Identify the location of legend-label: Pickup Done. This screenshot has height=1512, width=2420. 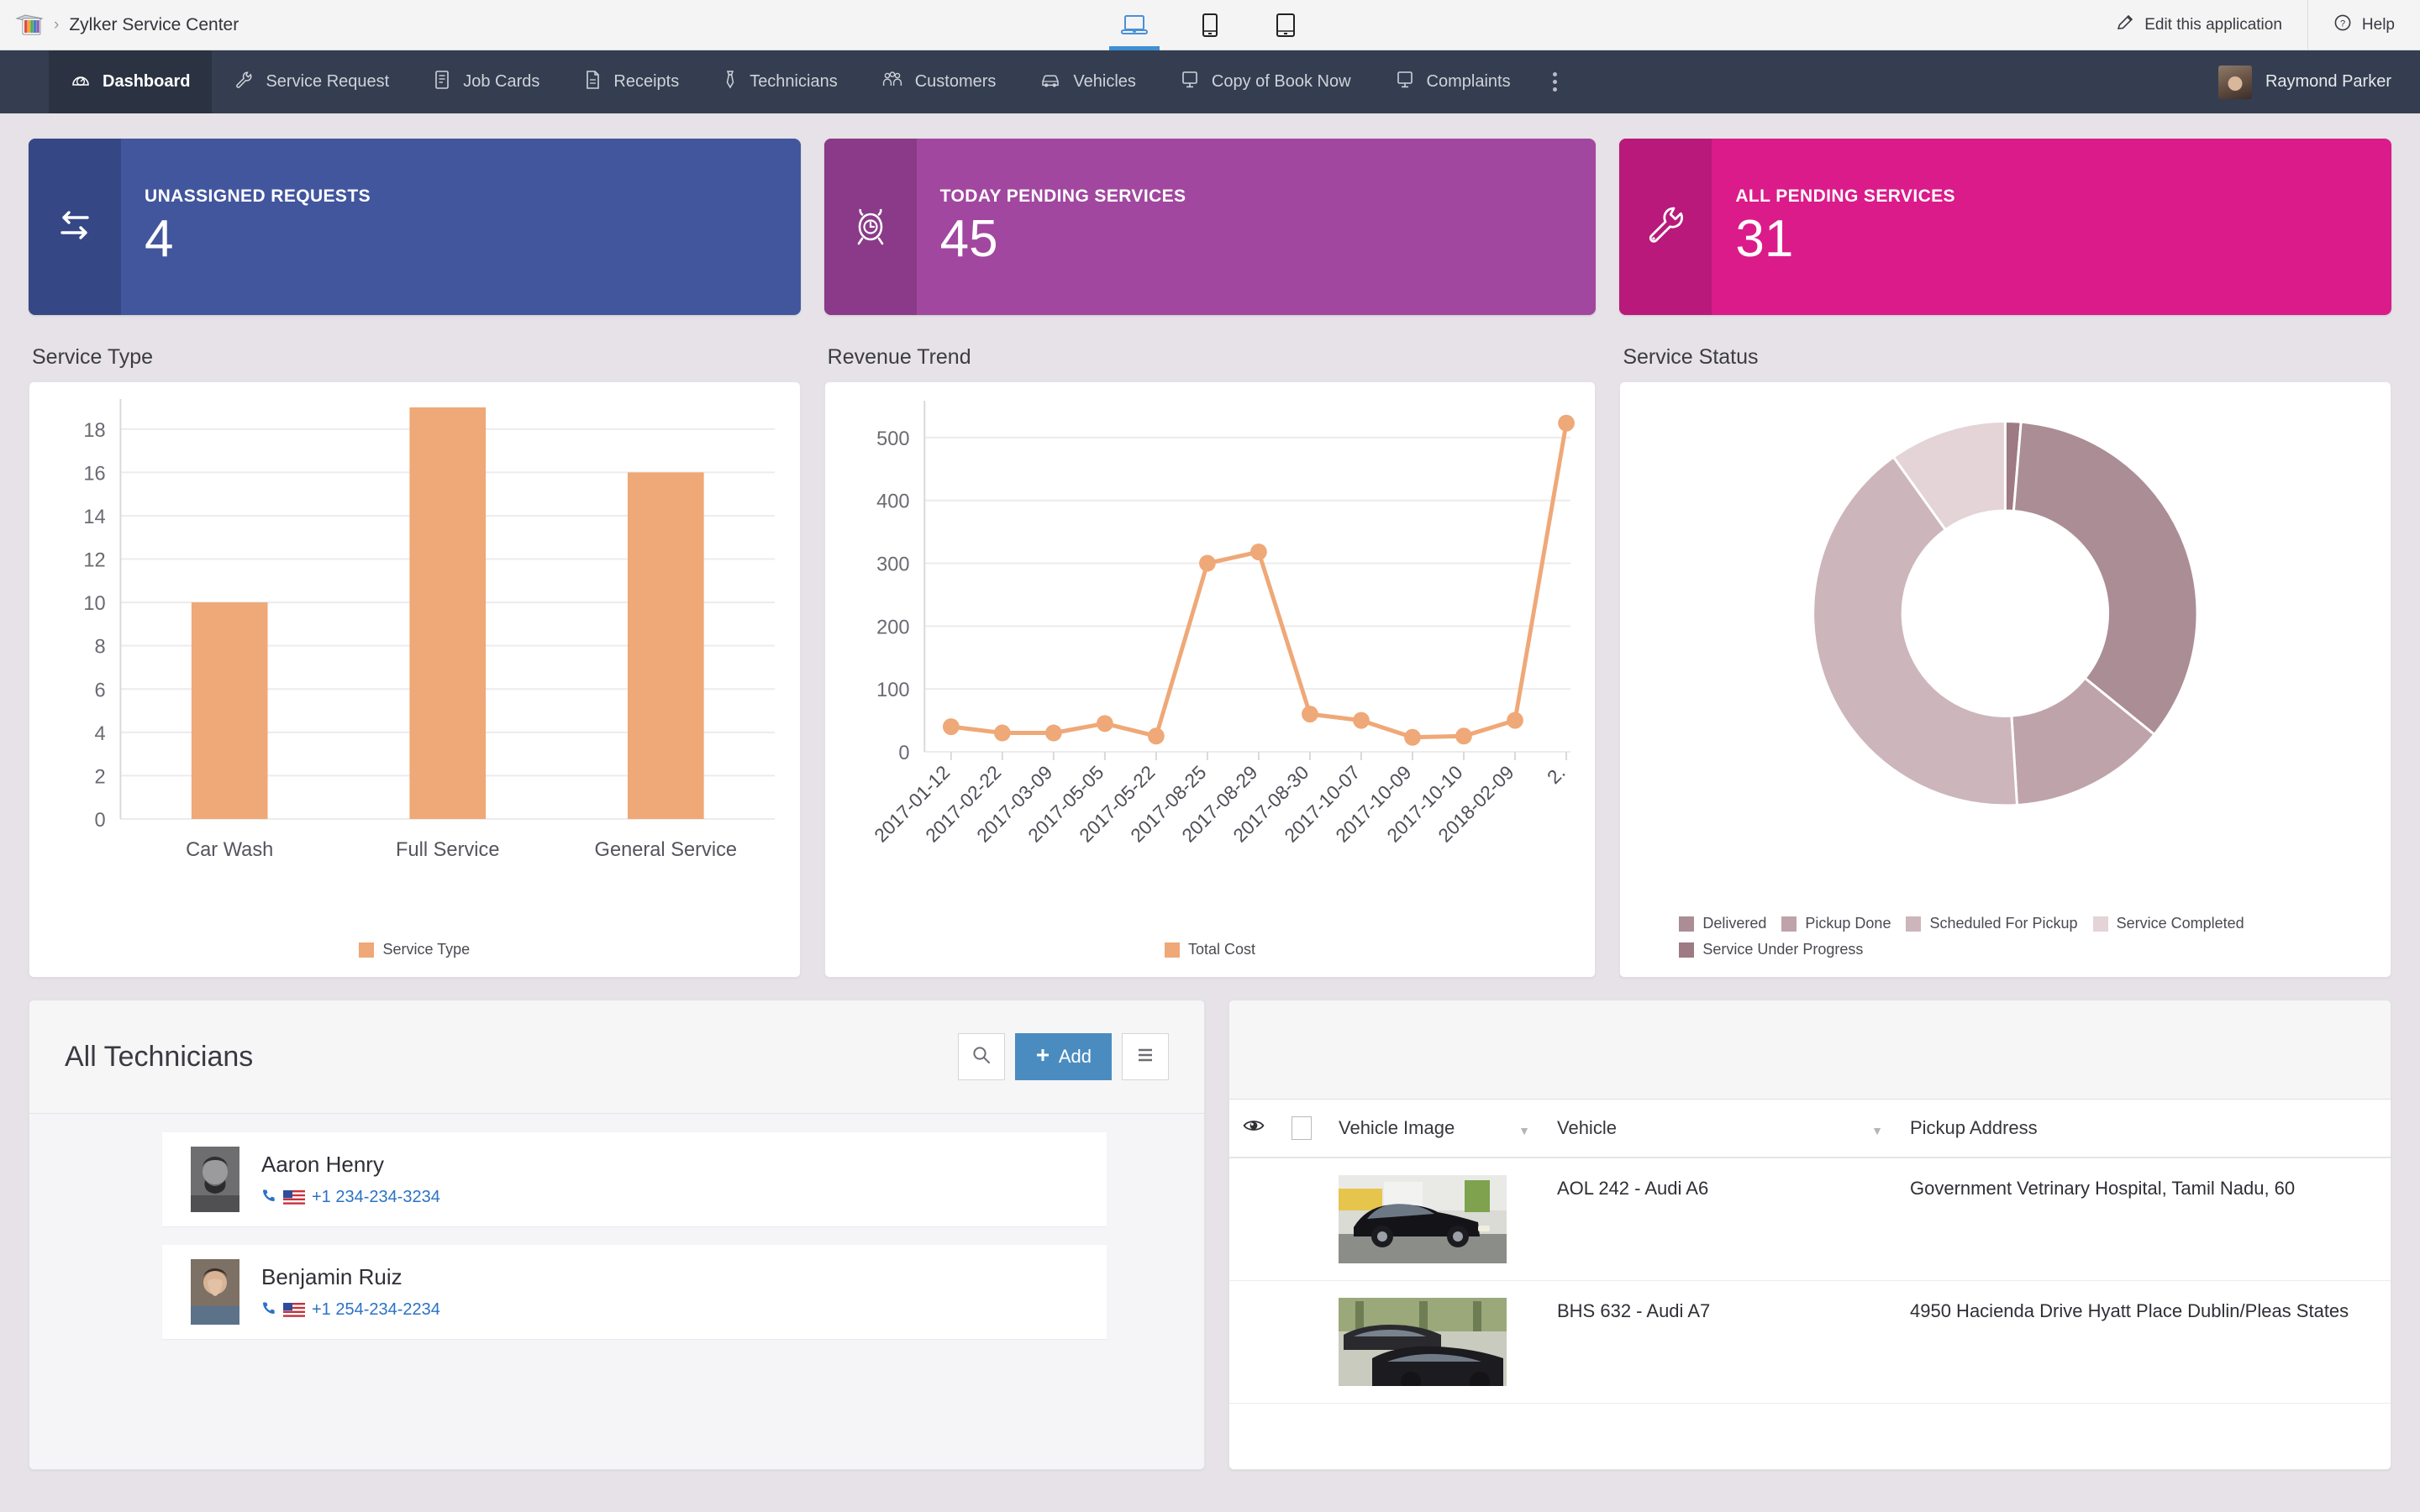
(1848, 923).